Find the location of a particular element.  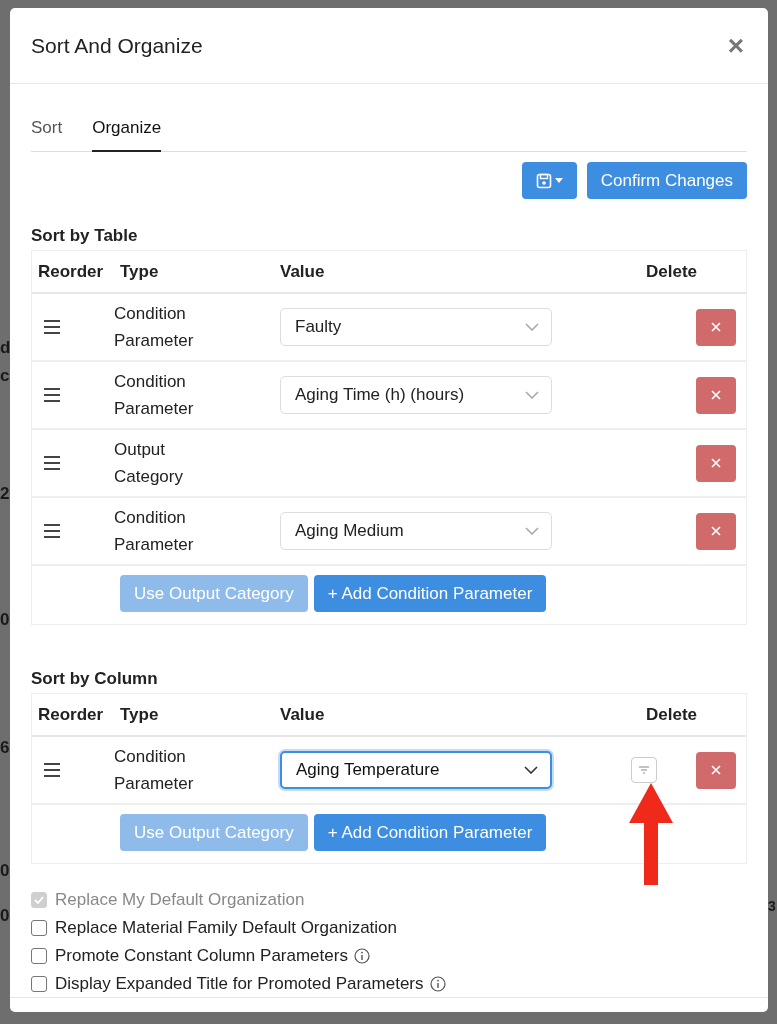

checkbox-label: Promote Constant Column Parameters is located at coordinates (201, 956).